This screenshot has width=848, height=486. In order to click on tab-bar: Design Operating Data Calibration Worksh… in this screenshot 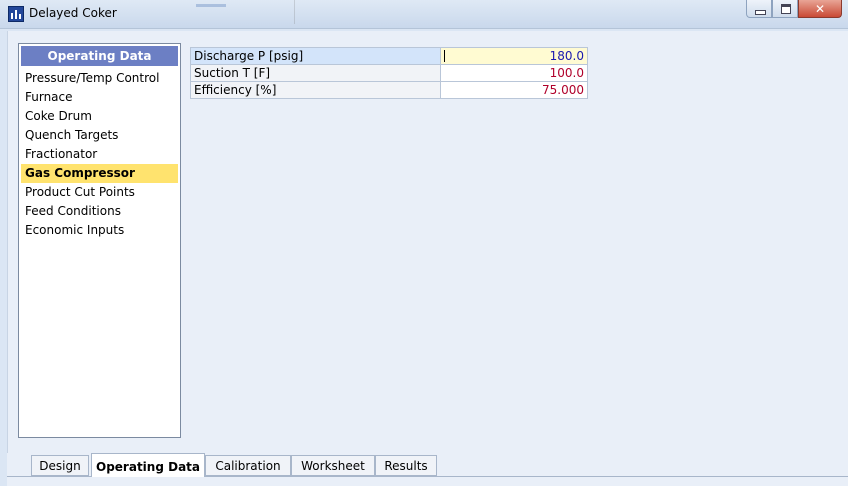, I will do `click(427, 469)`.